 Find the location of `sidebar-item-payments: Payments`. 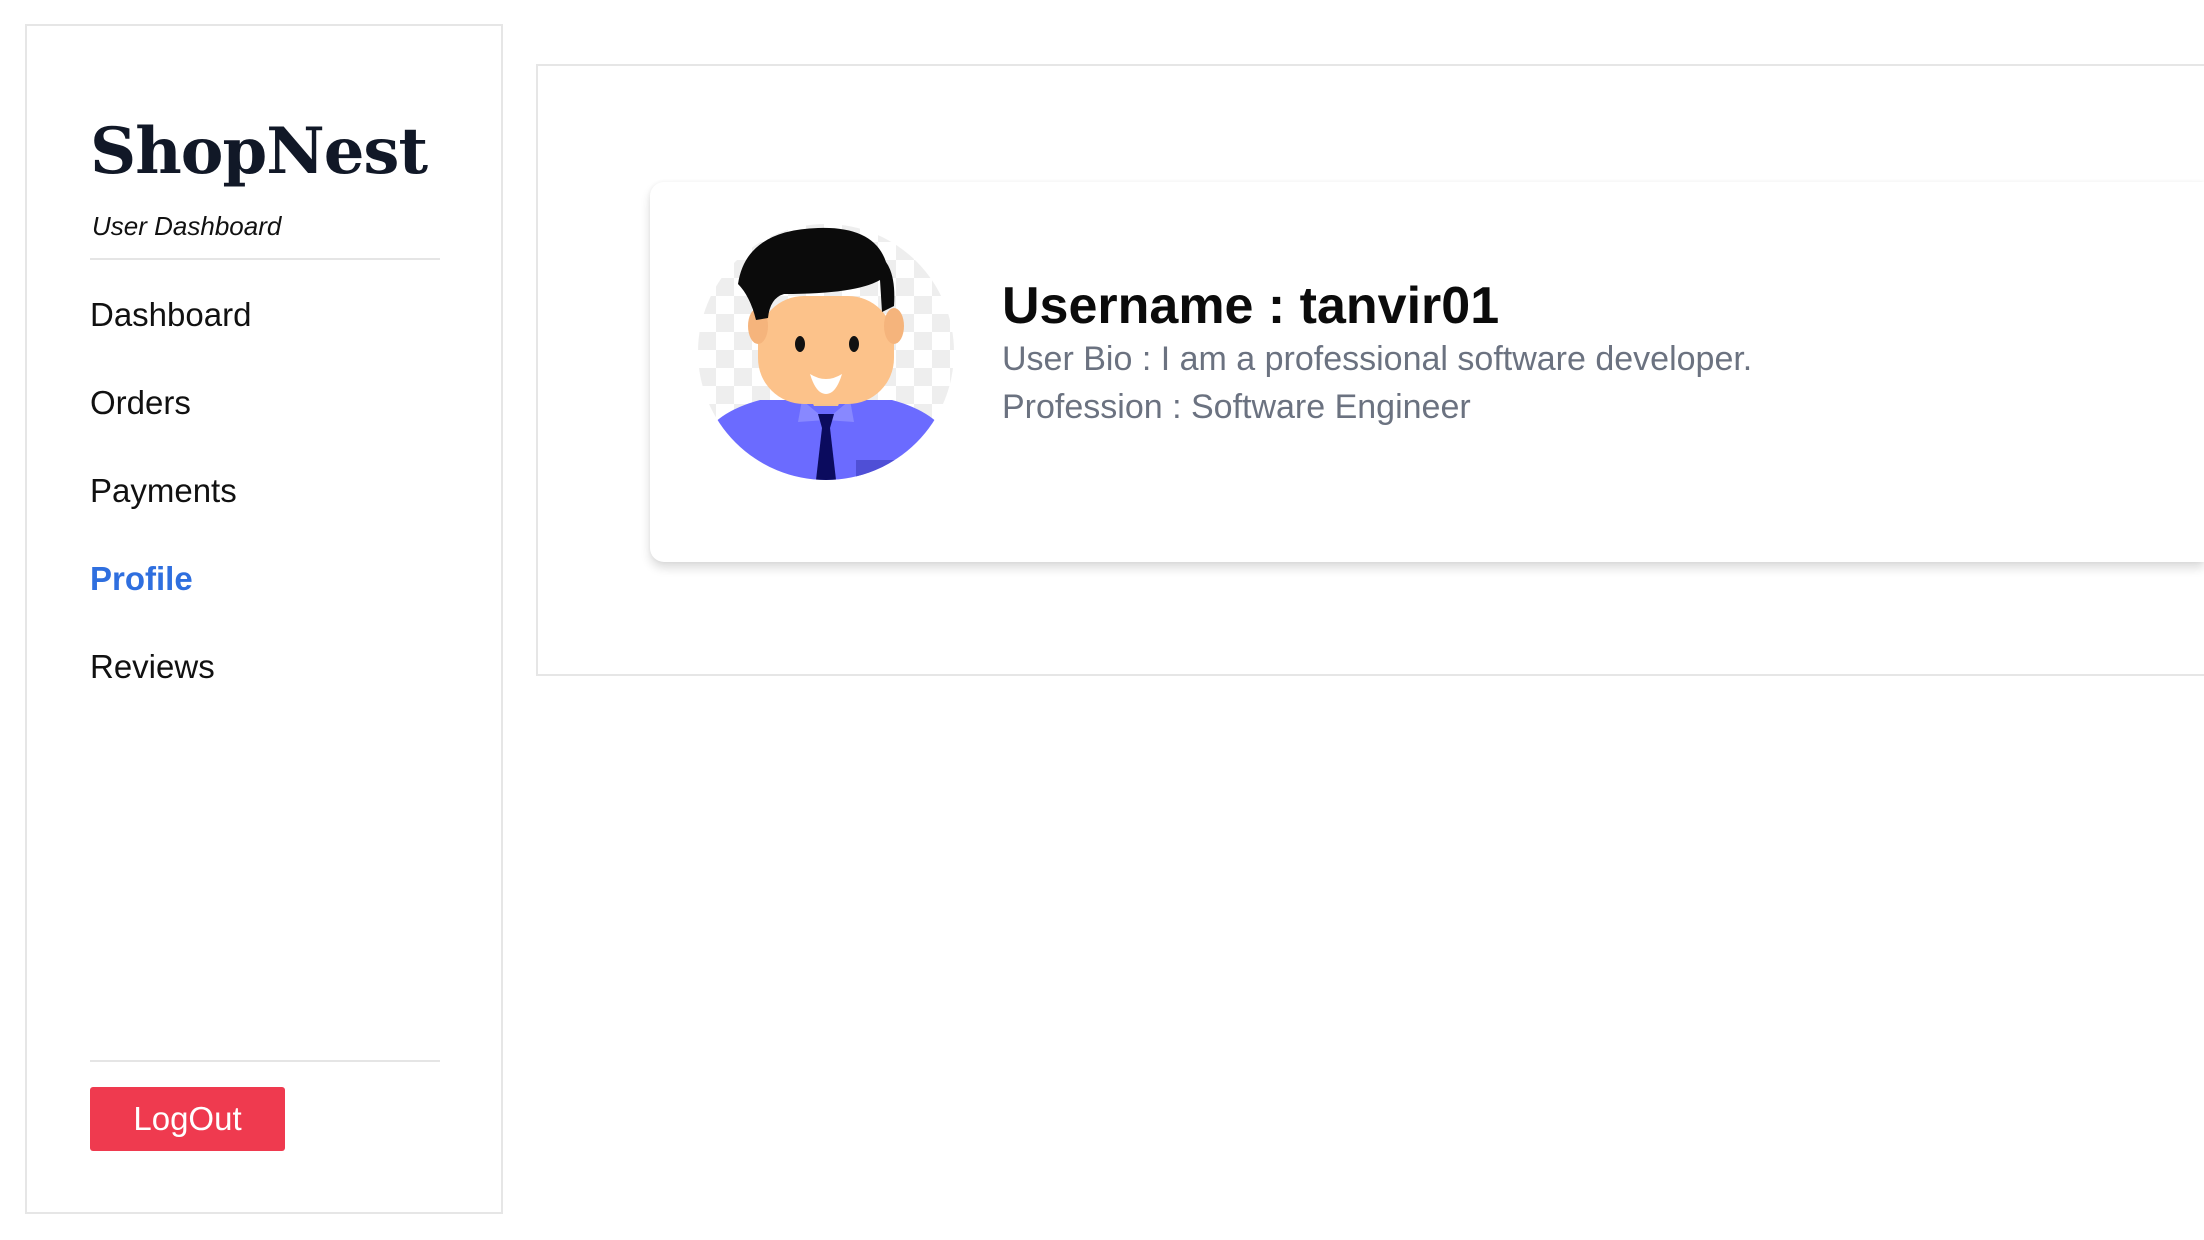

sidebar-item-payments: Payments is located at coordinates (265, 514).